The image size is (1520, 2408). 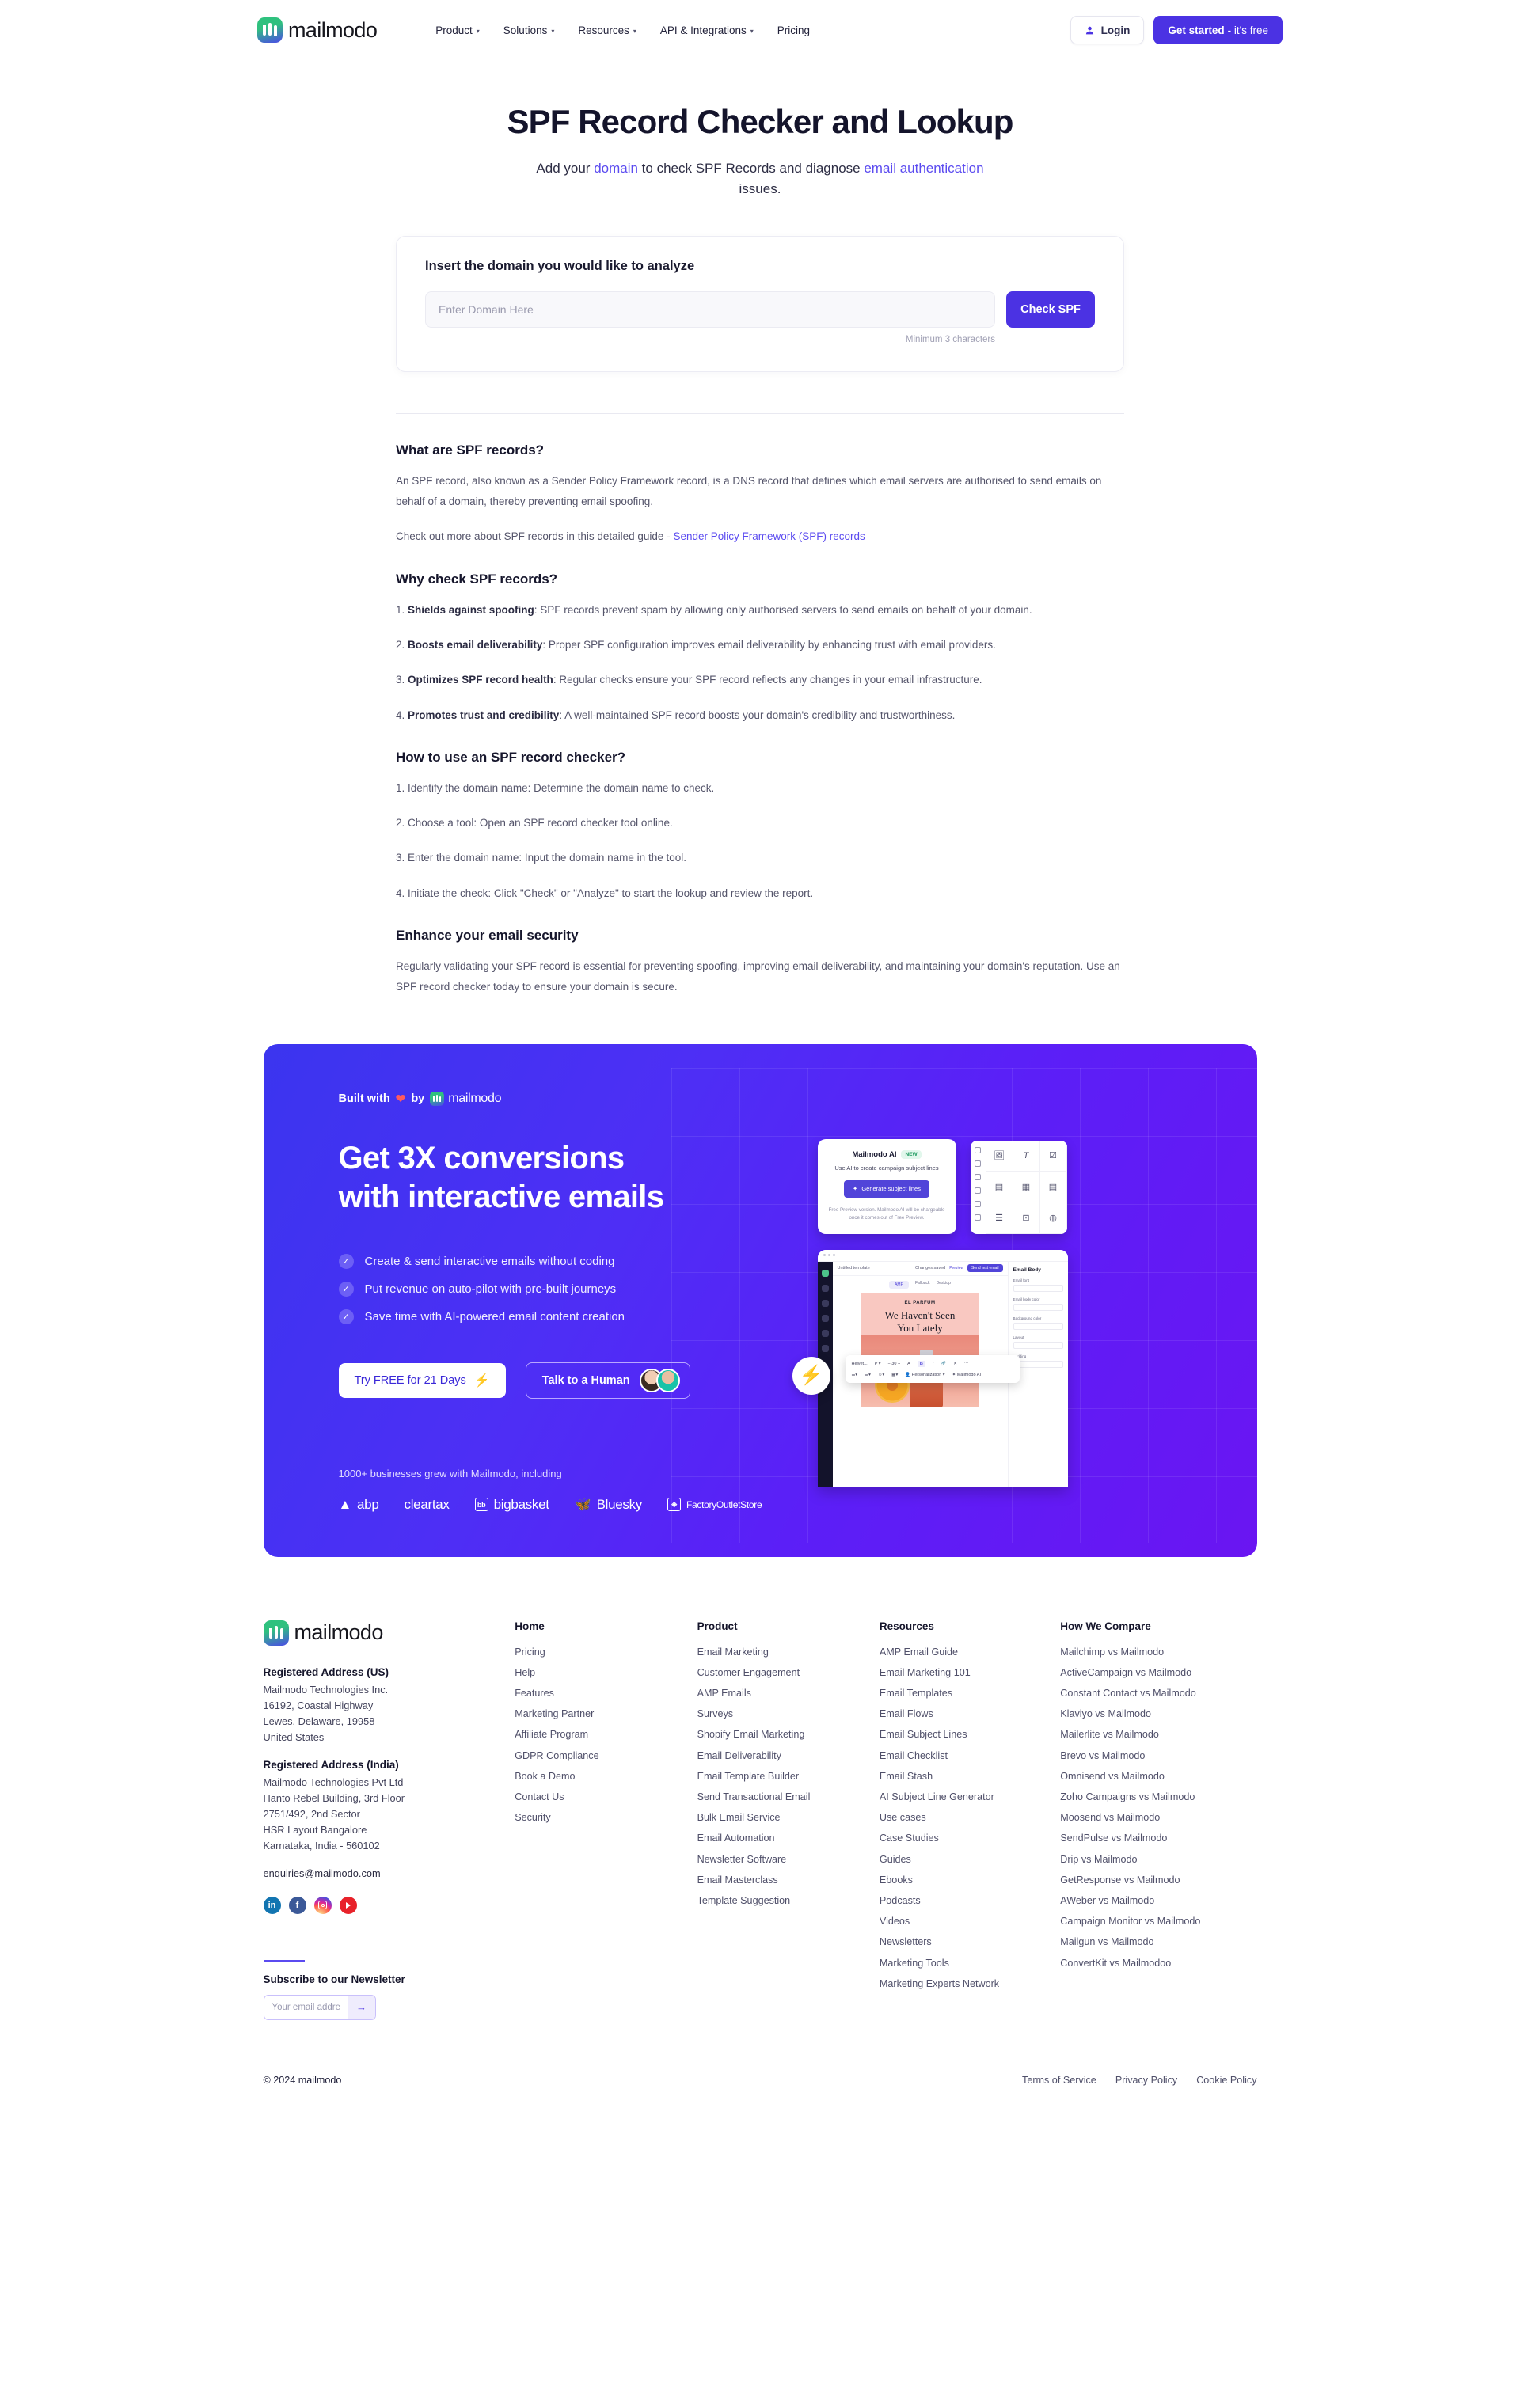 I want to click on nav-item-resources: Resources ▾, so click(x=607, y=30).